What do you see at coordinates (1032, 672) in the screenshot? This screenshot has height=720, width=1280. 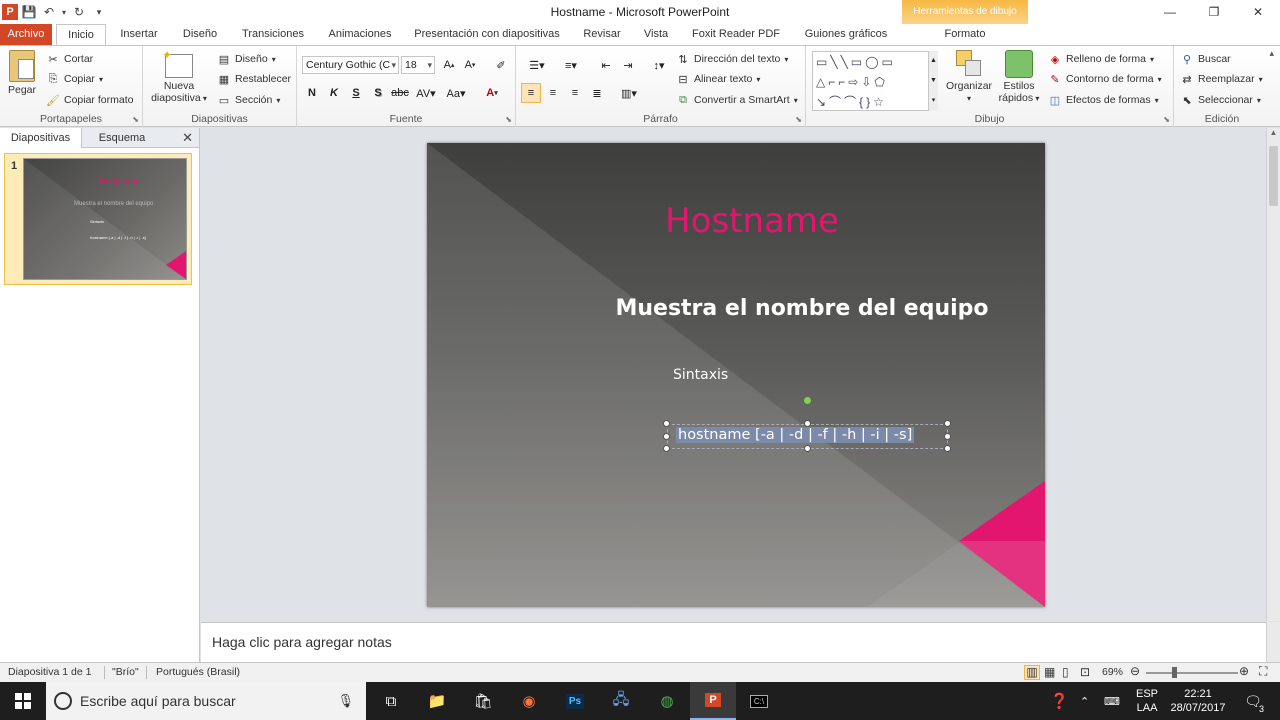 I see `normal-view-icon: ▥` at bounding box center [1032, 672].